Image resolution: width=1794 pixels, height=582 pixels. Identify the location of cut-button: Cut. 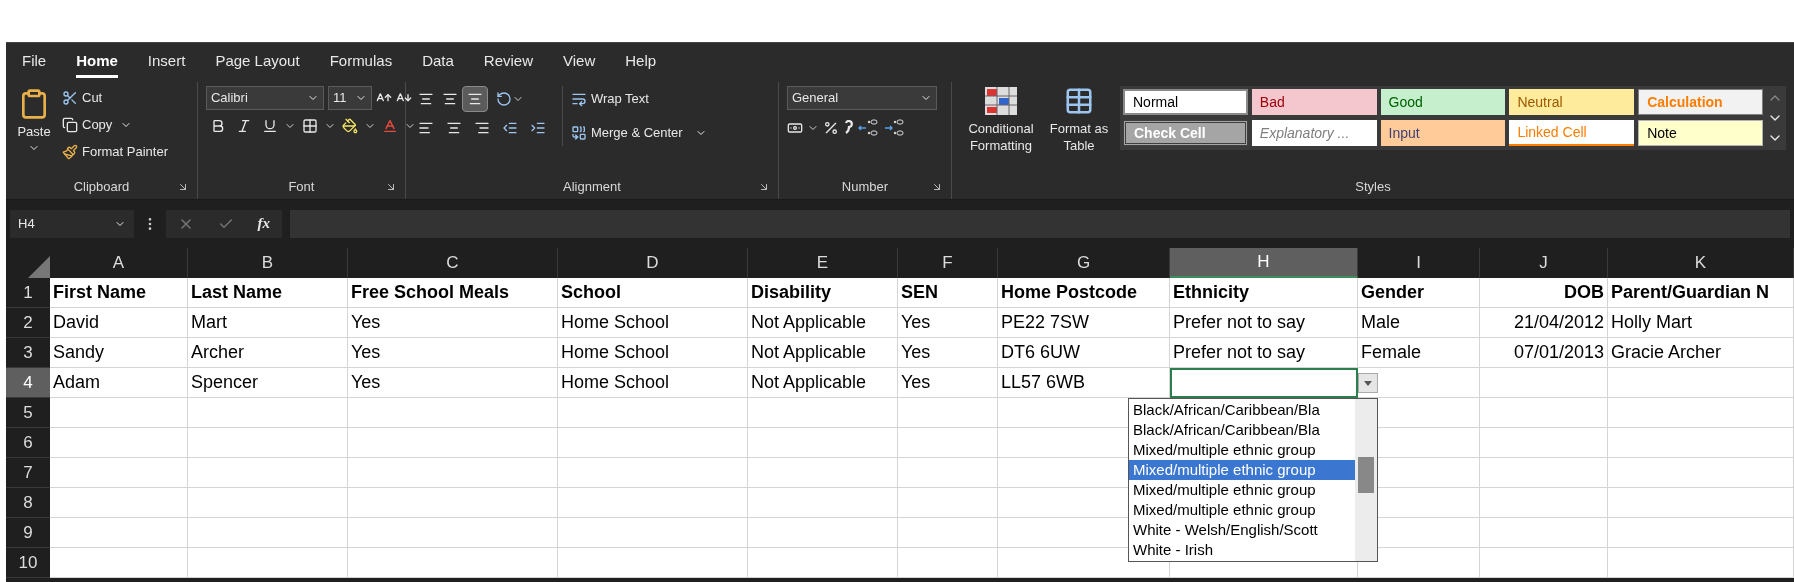
(115, 98).